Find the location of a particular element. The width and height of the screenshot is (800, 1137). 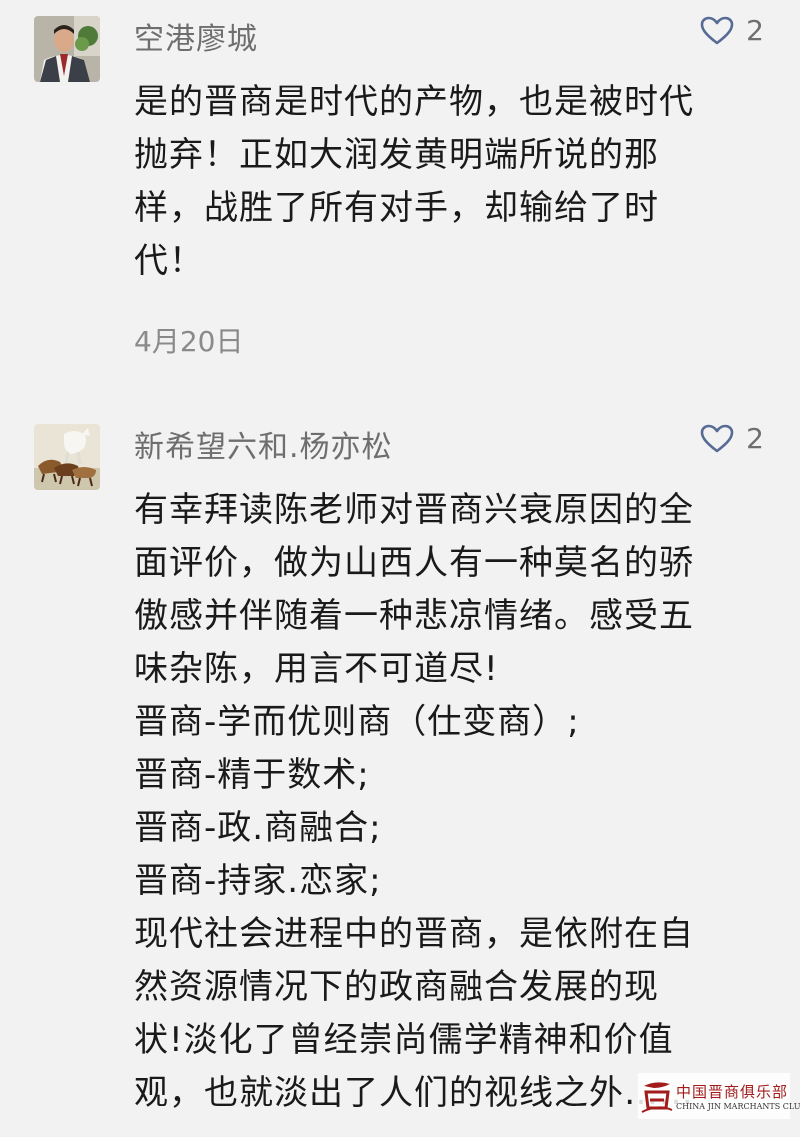

comment-line: 晋商-政.商融合; is located at coordinates (258, 828).